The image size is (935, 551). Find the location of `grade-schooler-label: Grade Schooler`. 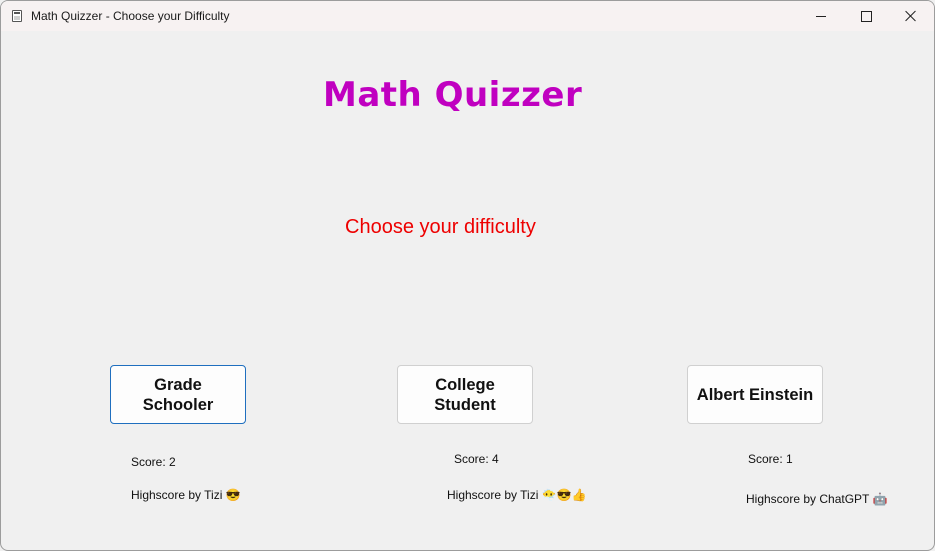

grade-schooler-label: Grade Schooler is located at coordinates (178, 394).